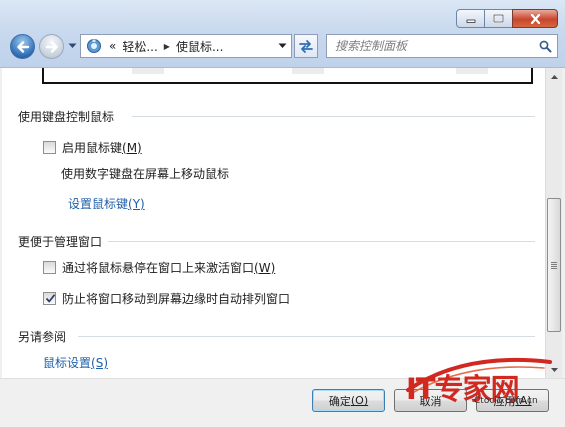 The image size is (565, 427). What do you see at coordinates (264, 268) in the screenshot?
I see `hover-activate-mnemonic: (W)` at bounding box center [264, 268].